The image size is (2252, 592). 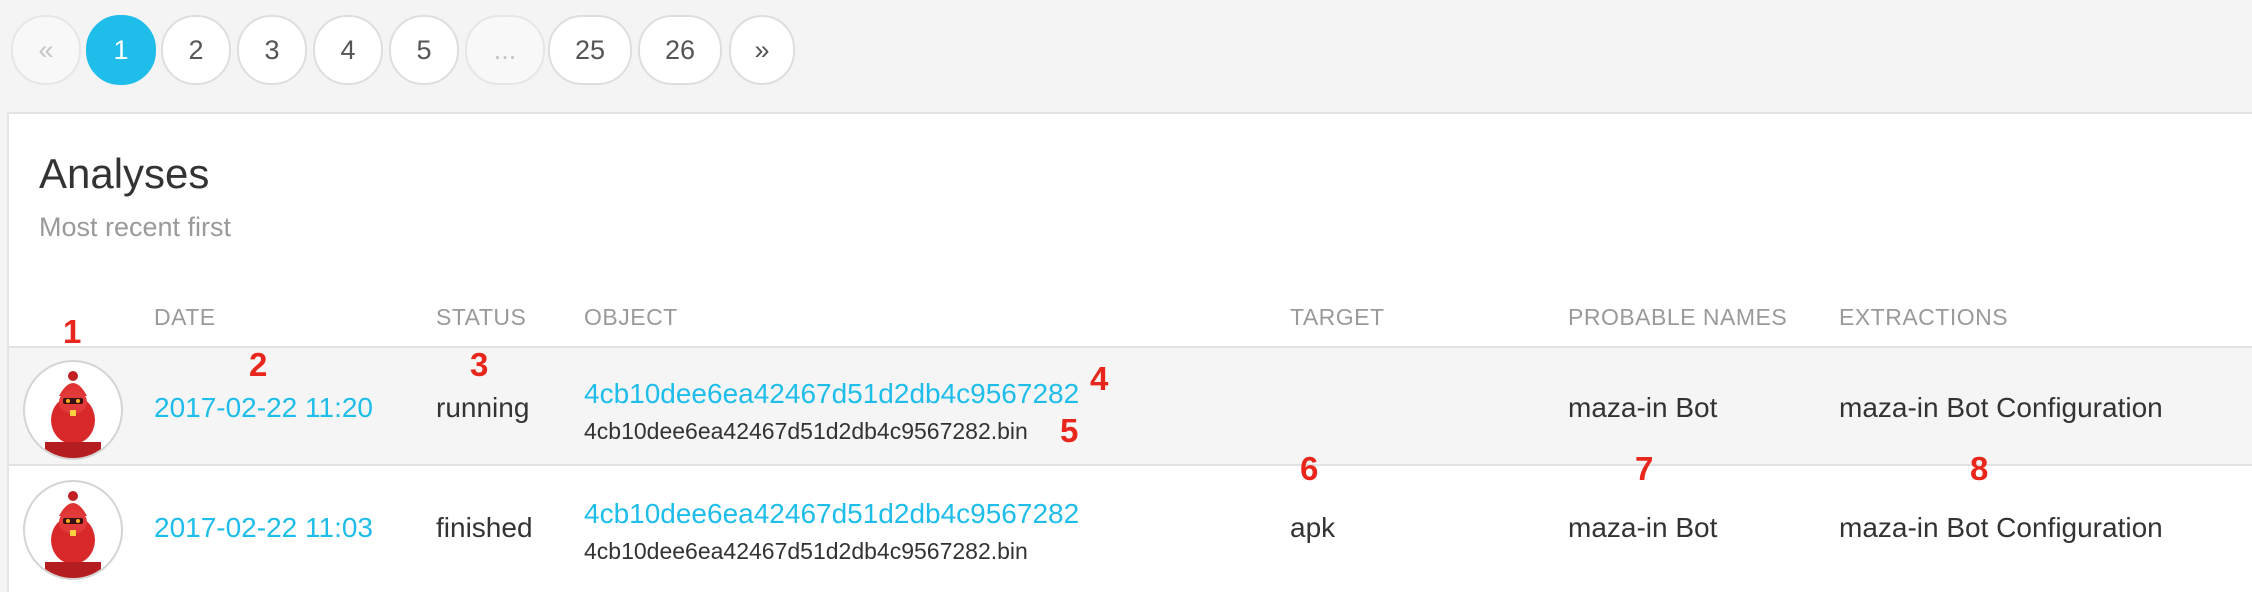 I want to click on annotation-2: 2, so click(x=258, y=364).